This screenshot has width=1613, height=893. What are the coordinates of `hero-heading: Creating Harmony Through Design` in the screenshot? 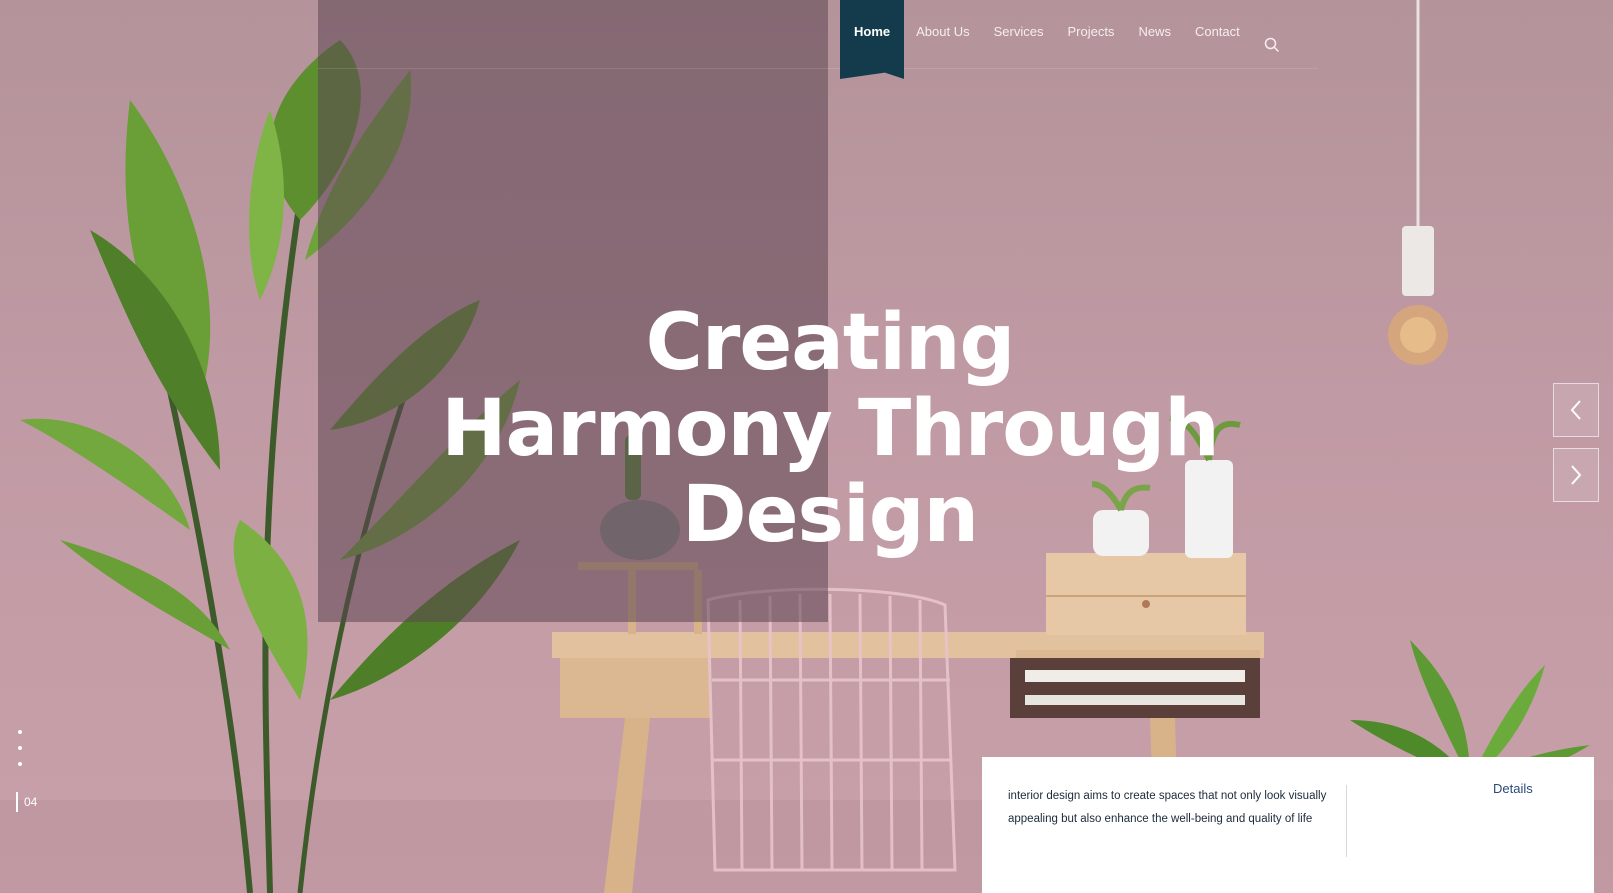 It's located at (830, 429).